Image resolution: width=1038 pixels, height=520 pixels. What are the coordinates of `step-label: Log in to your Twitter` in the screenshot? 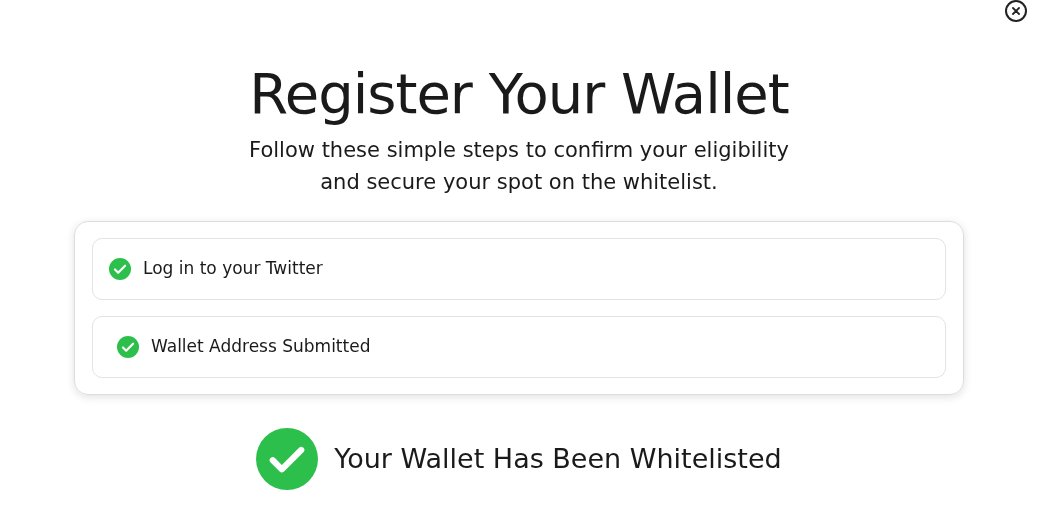 It's located at (233, 269).